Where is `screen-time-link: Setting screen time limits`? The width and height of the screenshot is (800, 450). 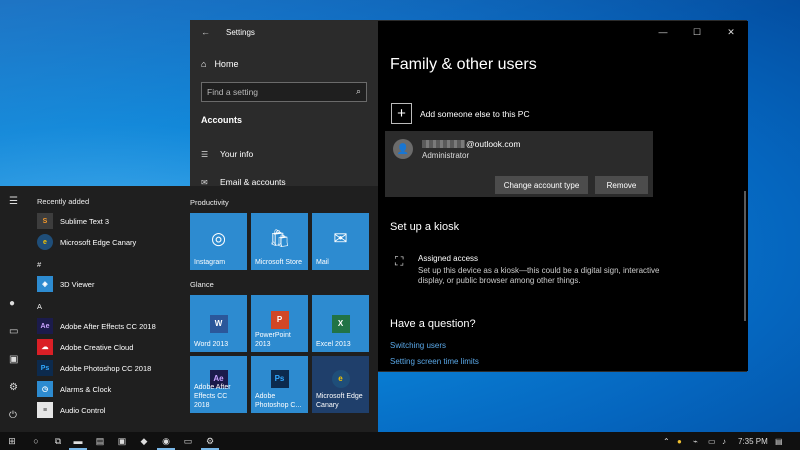
screen-time-link: Setting screen time limits is located at coordinates (434, 361).